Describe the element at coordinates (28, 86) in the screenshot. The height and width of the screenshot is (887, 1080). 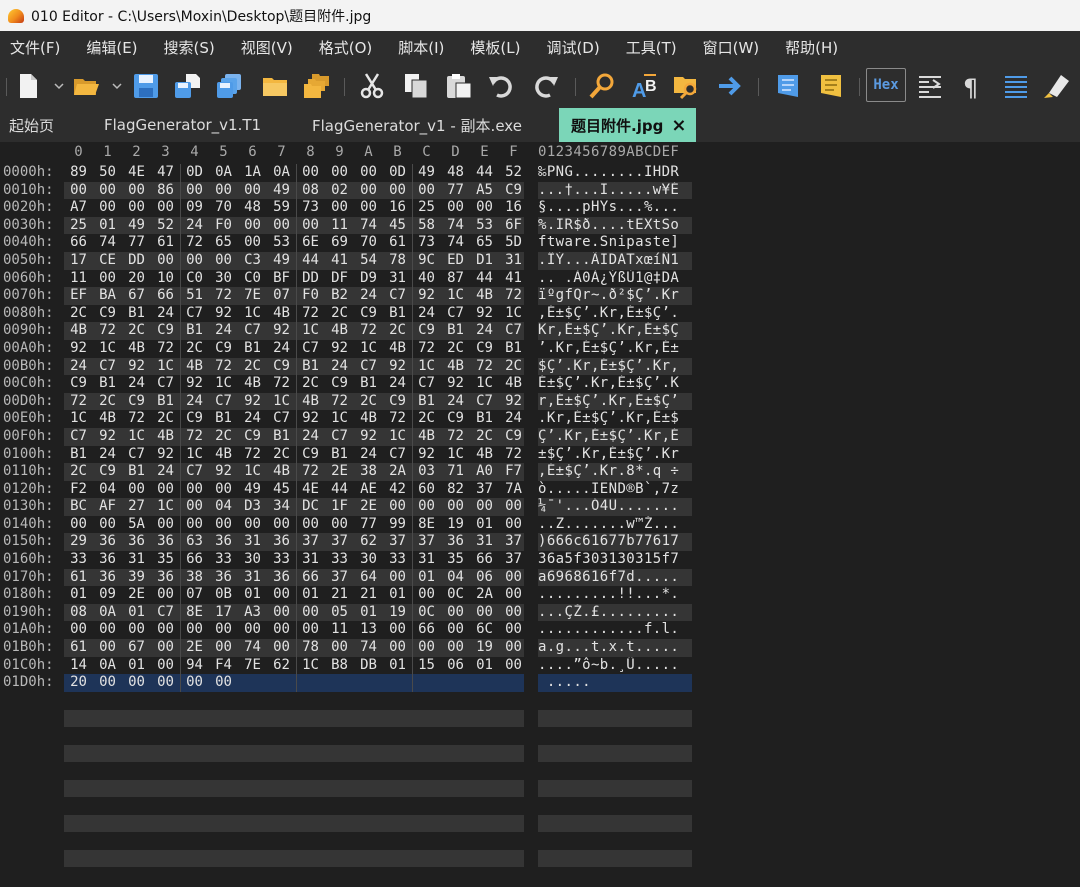
I see `new-file-icon` at that location.